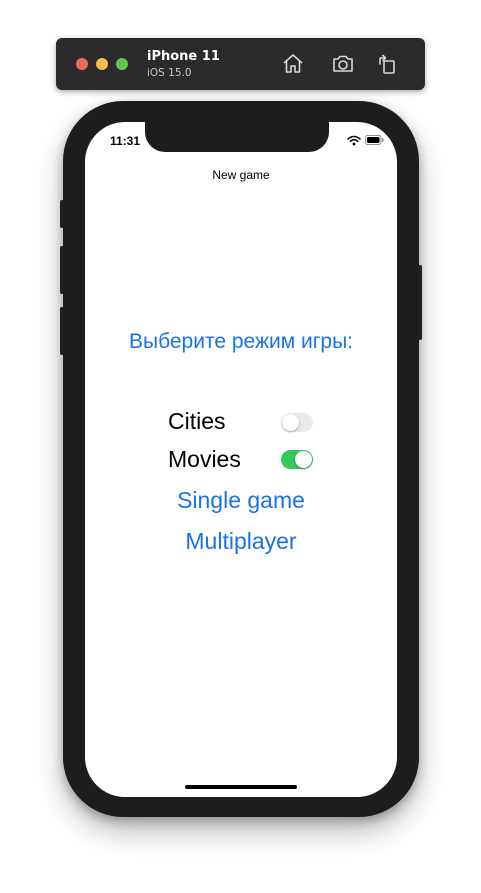 The width and height of the screenshot is (481, 893). What do you see at coordinates (237, 137) in the screenshot?
I see `notch` at bounding box center [237, 137].